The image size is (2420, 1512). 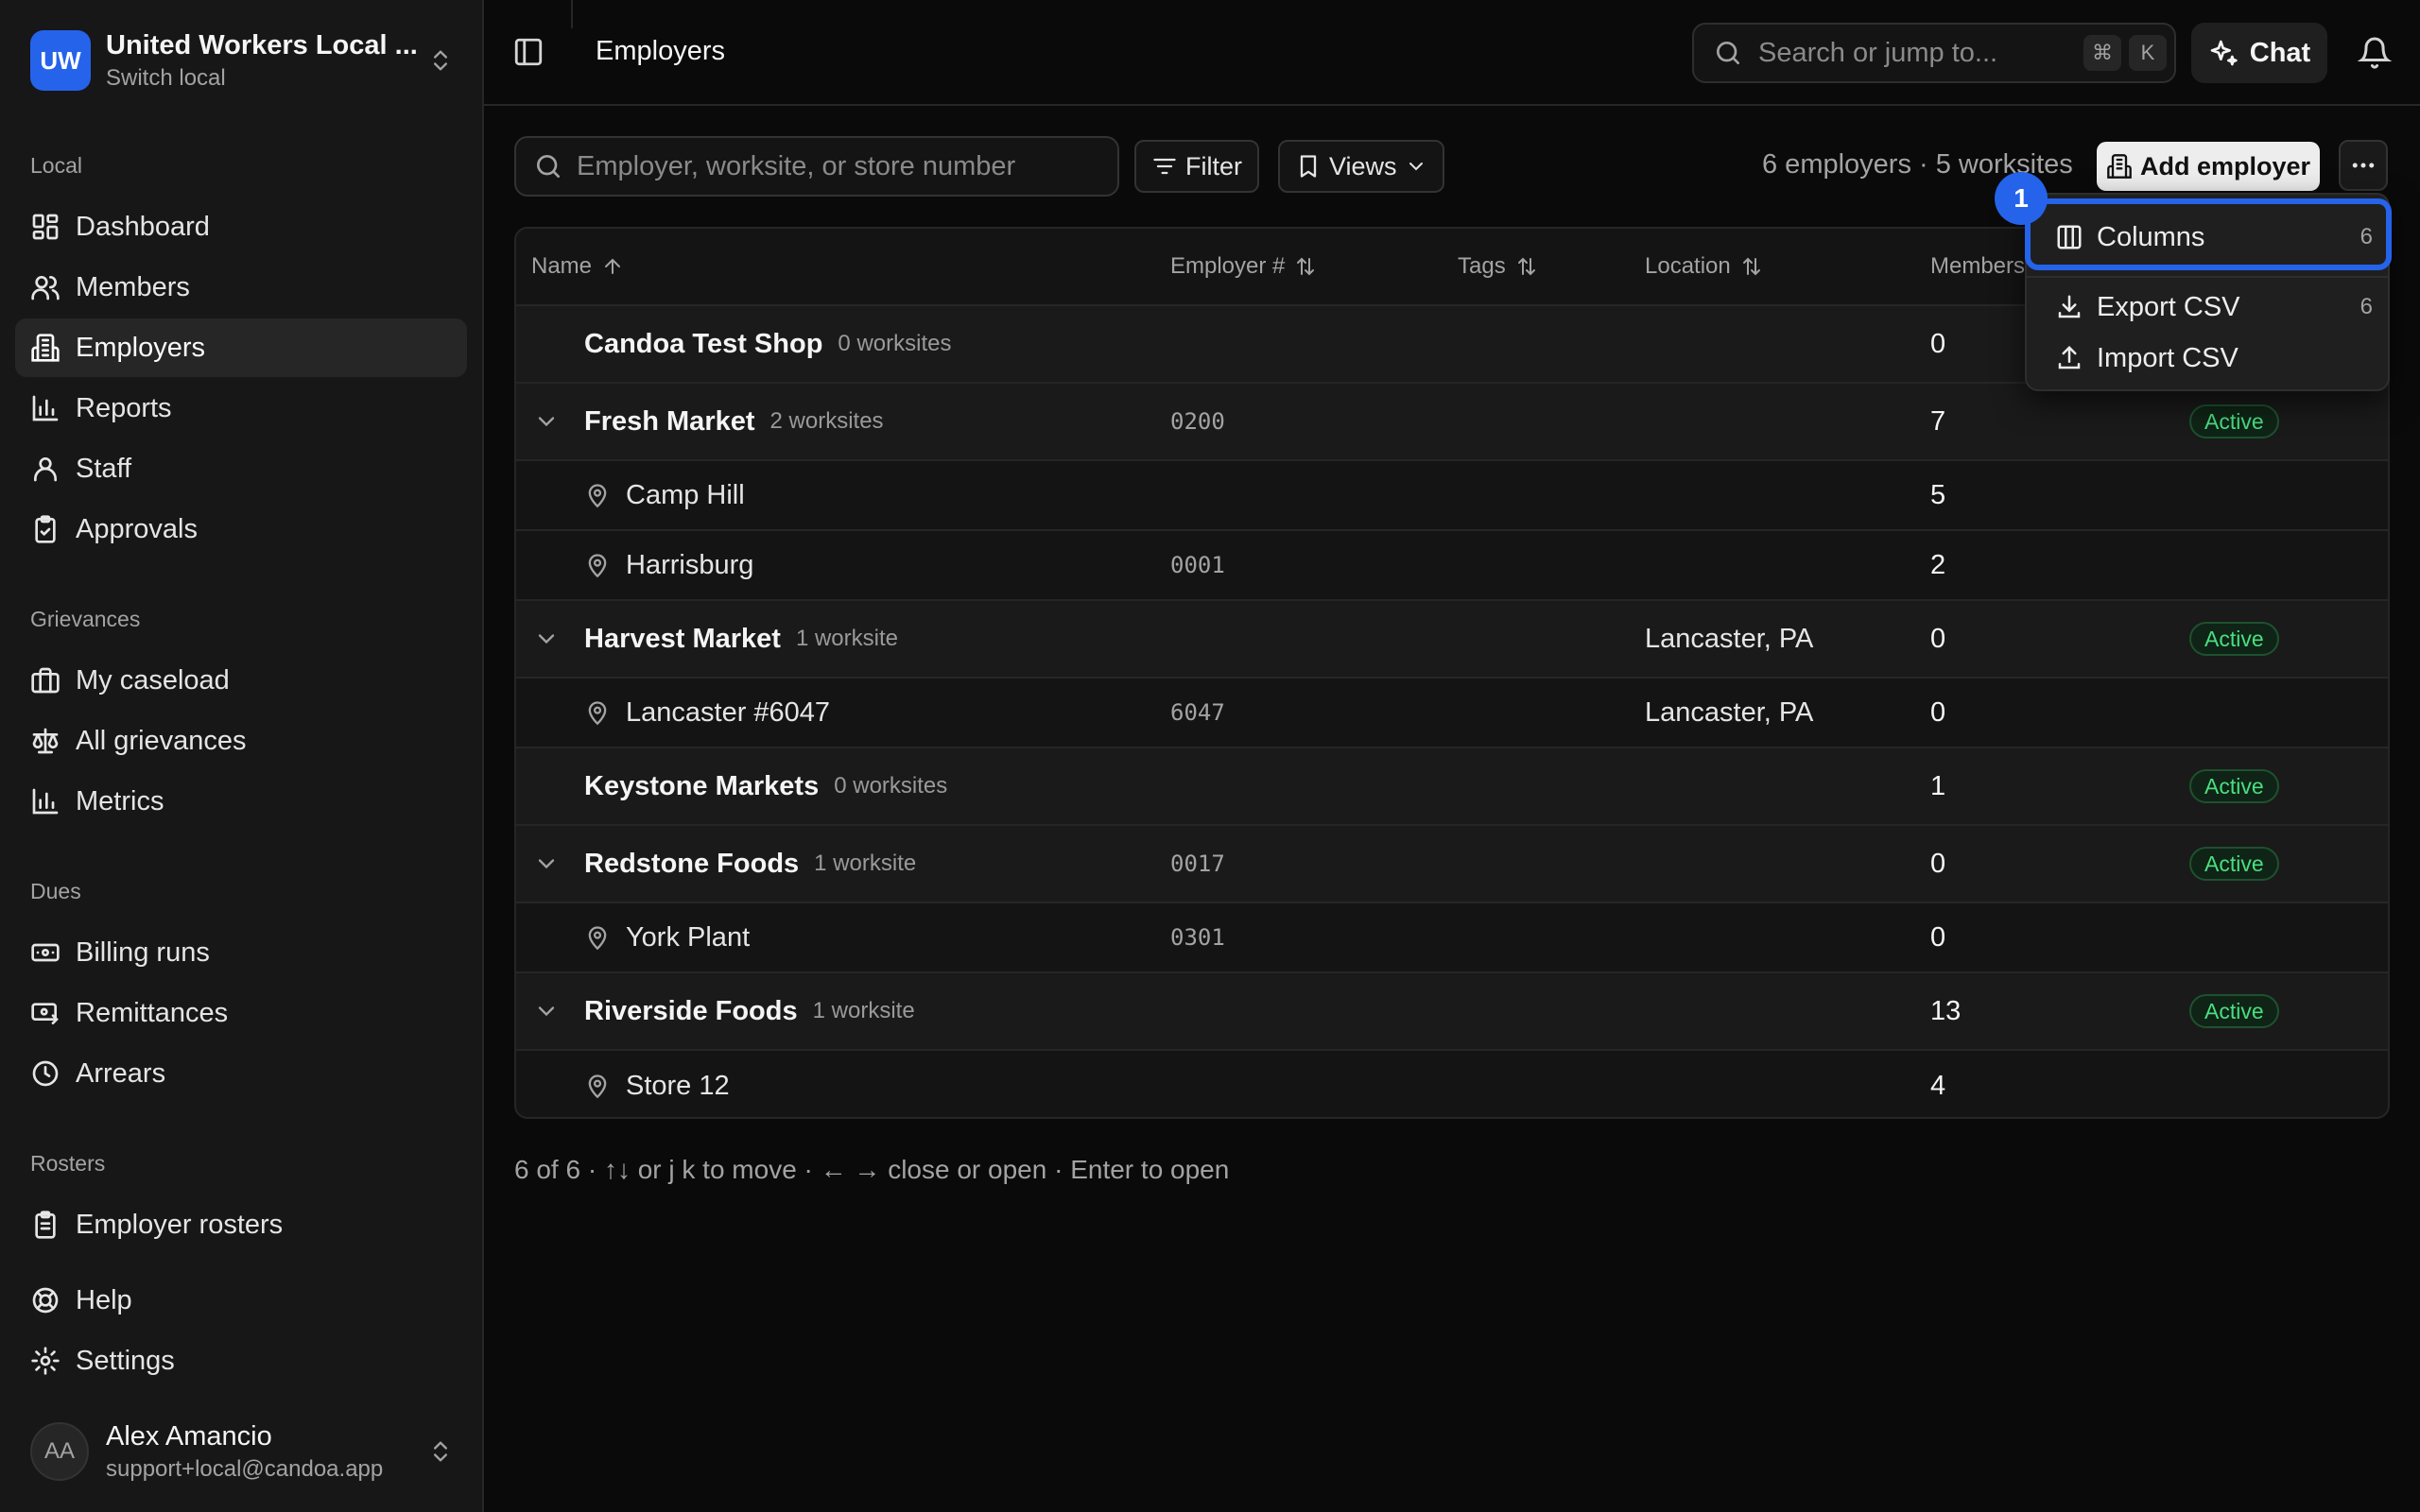 What do you see at coordinates (1197, 863) in the screenshot?
I see `employer-number: 0017` at bounding box center [1197, 863].